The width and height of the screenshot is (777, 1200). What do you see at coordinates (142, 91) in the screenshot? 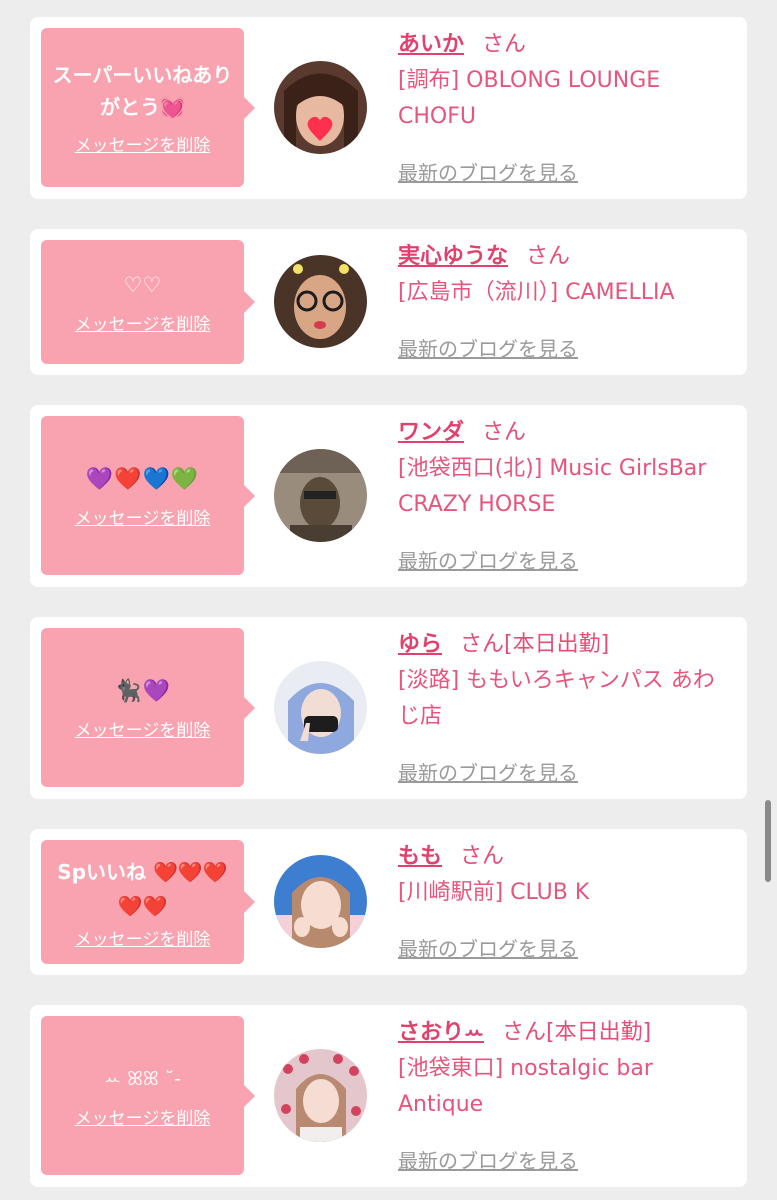
I see `message-text: スーパーいいねありがとう💓` at bounding box center [142, 91].